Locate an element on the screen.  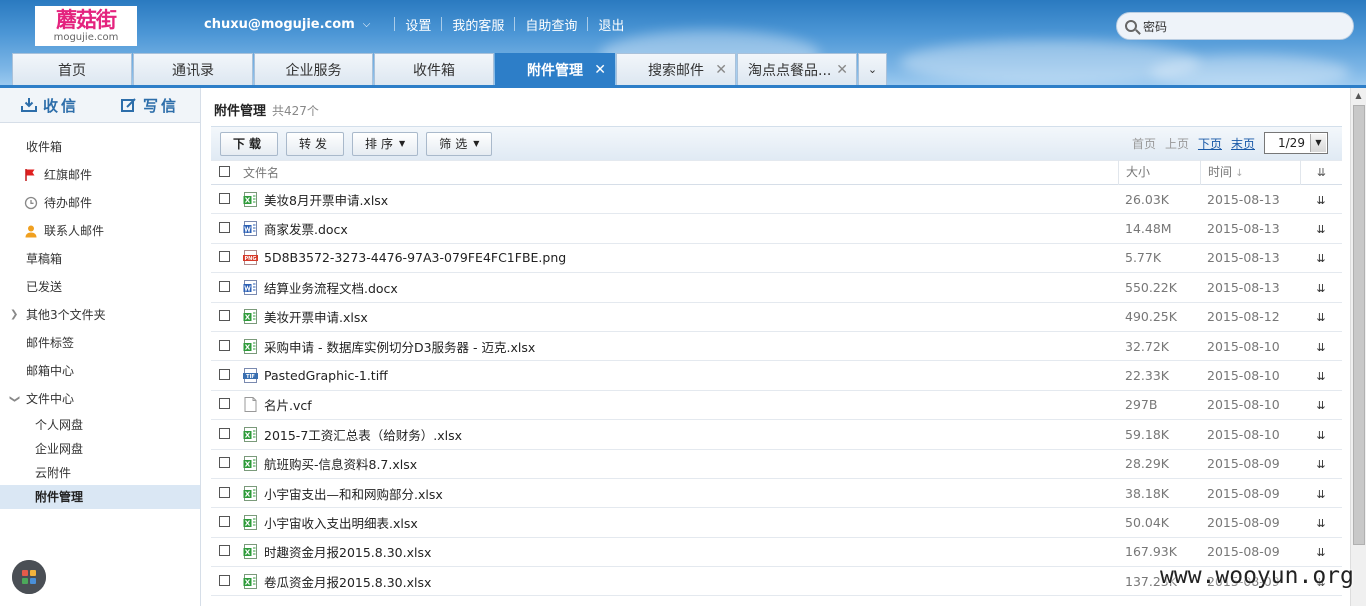
column-header-time: 时间 ↓ is located at coordinates (1250, 172).